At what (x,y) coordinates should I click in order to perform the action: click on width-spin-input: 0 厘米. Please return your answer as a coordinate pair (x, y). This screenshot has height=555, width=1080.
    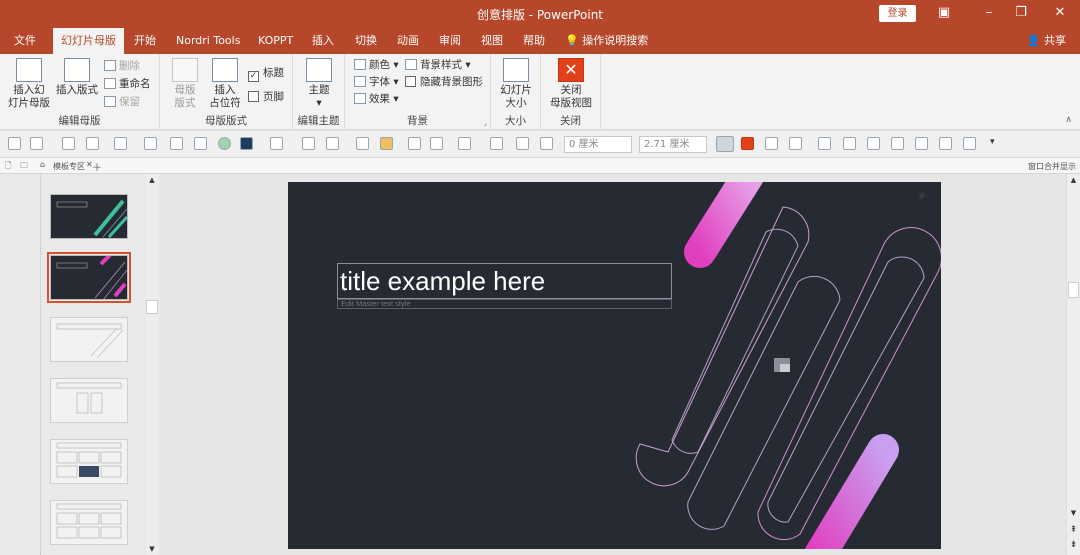
    Looking at the image, I should click on (598, 144).